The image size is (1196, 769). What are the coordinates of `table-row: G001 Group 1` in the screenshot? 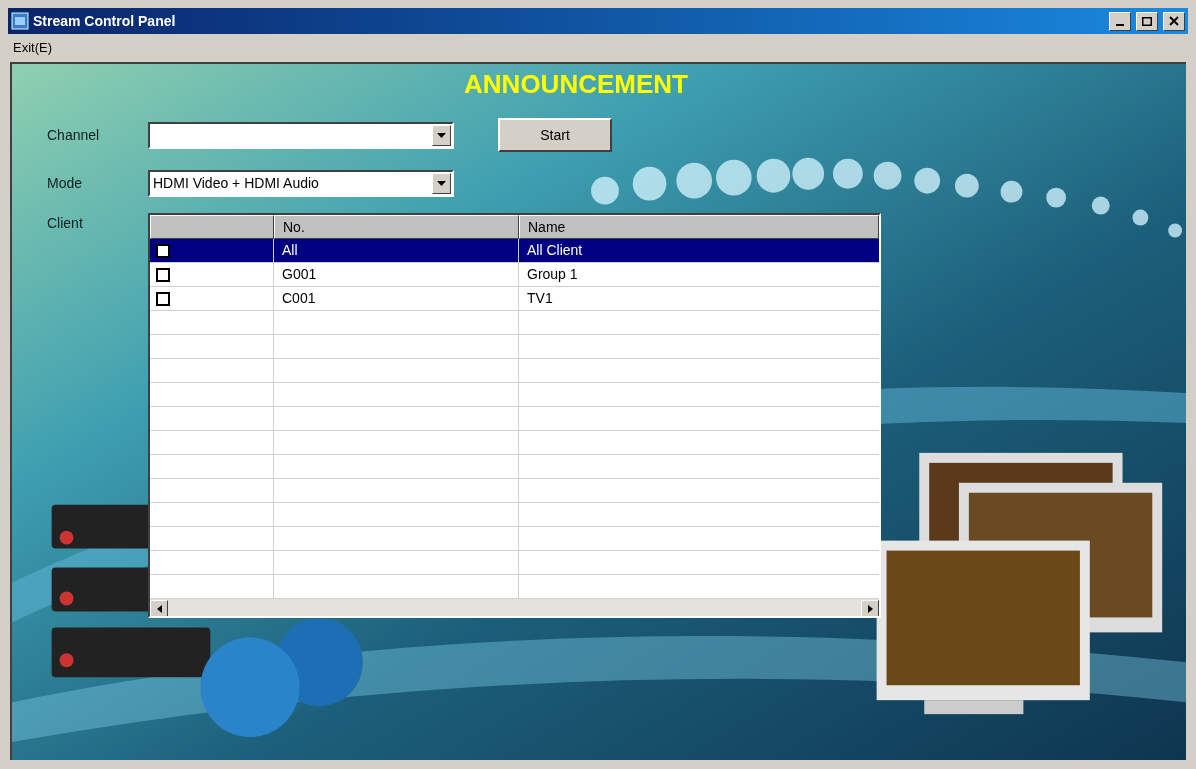 It's located at (514, 275).